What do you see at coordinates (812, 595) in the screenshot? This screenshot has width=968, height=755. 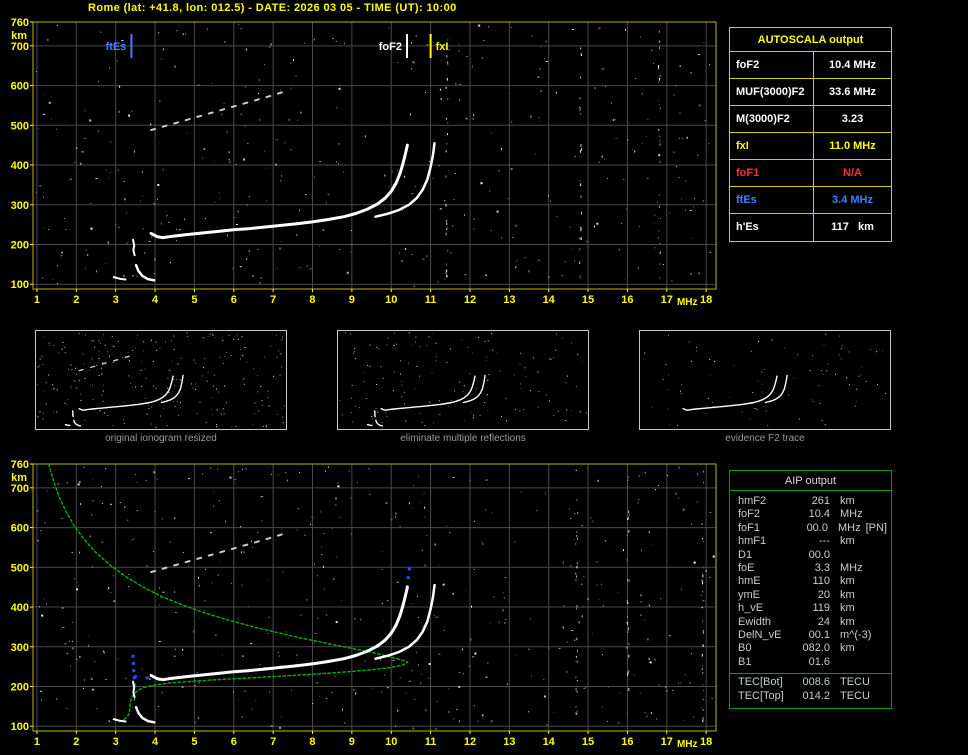 I see `aip-row: ymE 20 km` at bounding box center [812, 595].